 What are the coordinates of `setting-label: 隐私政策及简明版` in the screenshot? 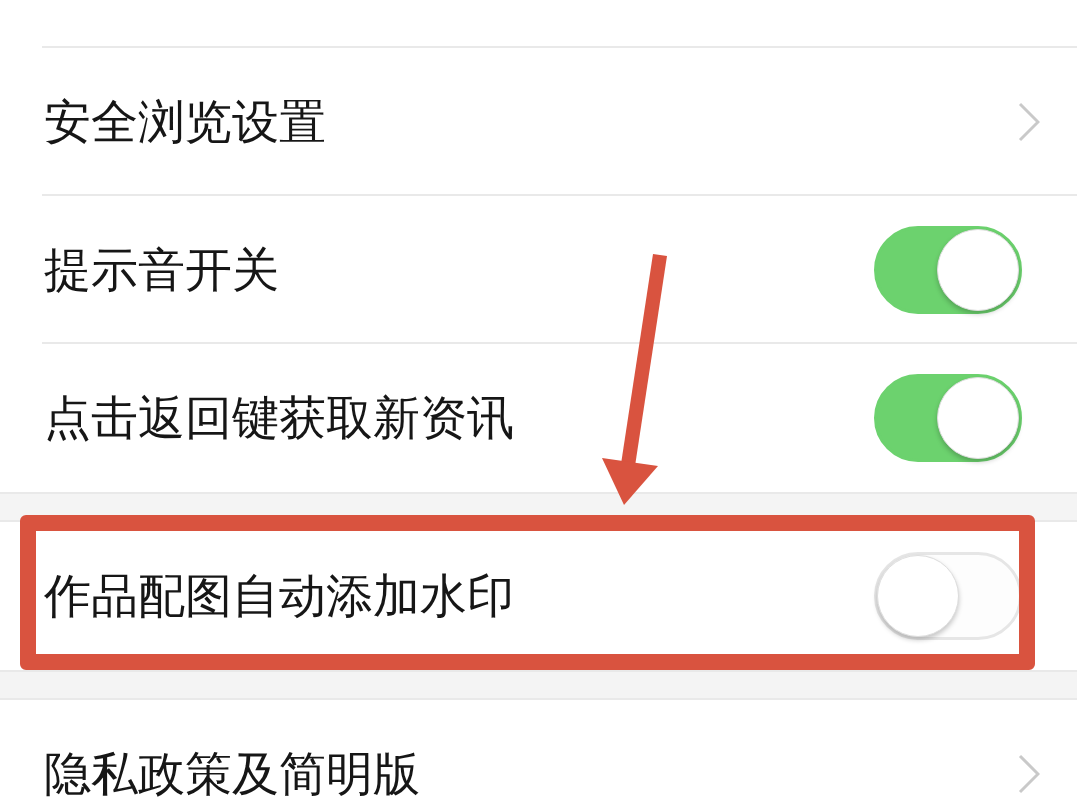 It's located at (232, 774).